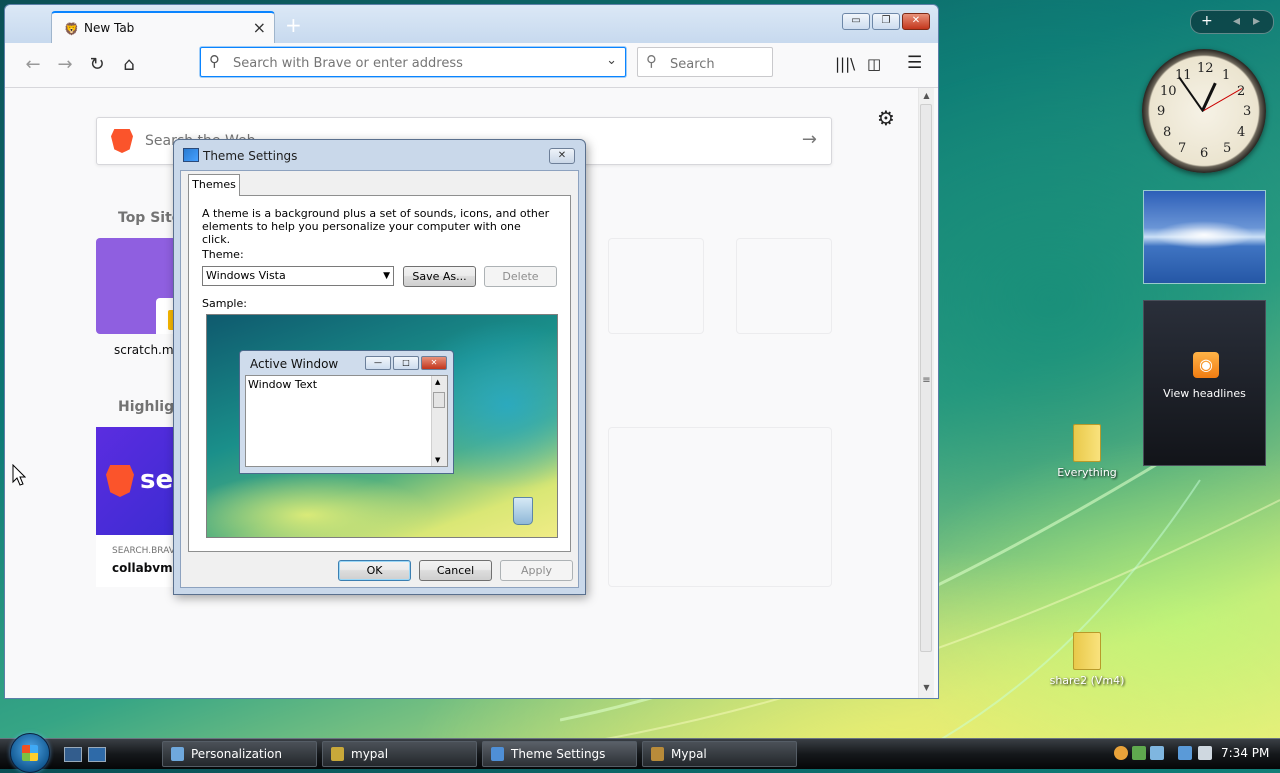  What do you see at coordinates (374, 570) in the screenshot?
I see `ok-button: OK` at bounding box center [374, 570].